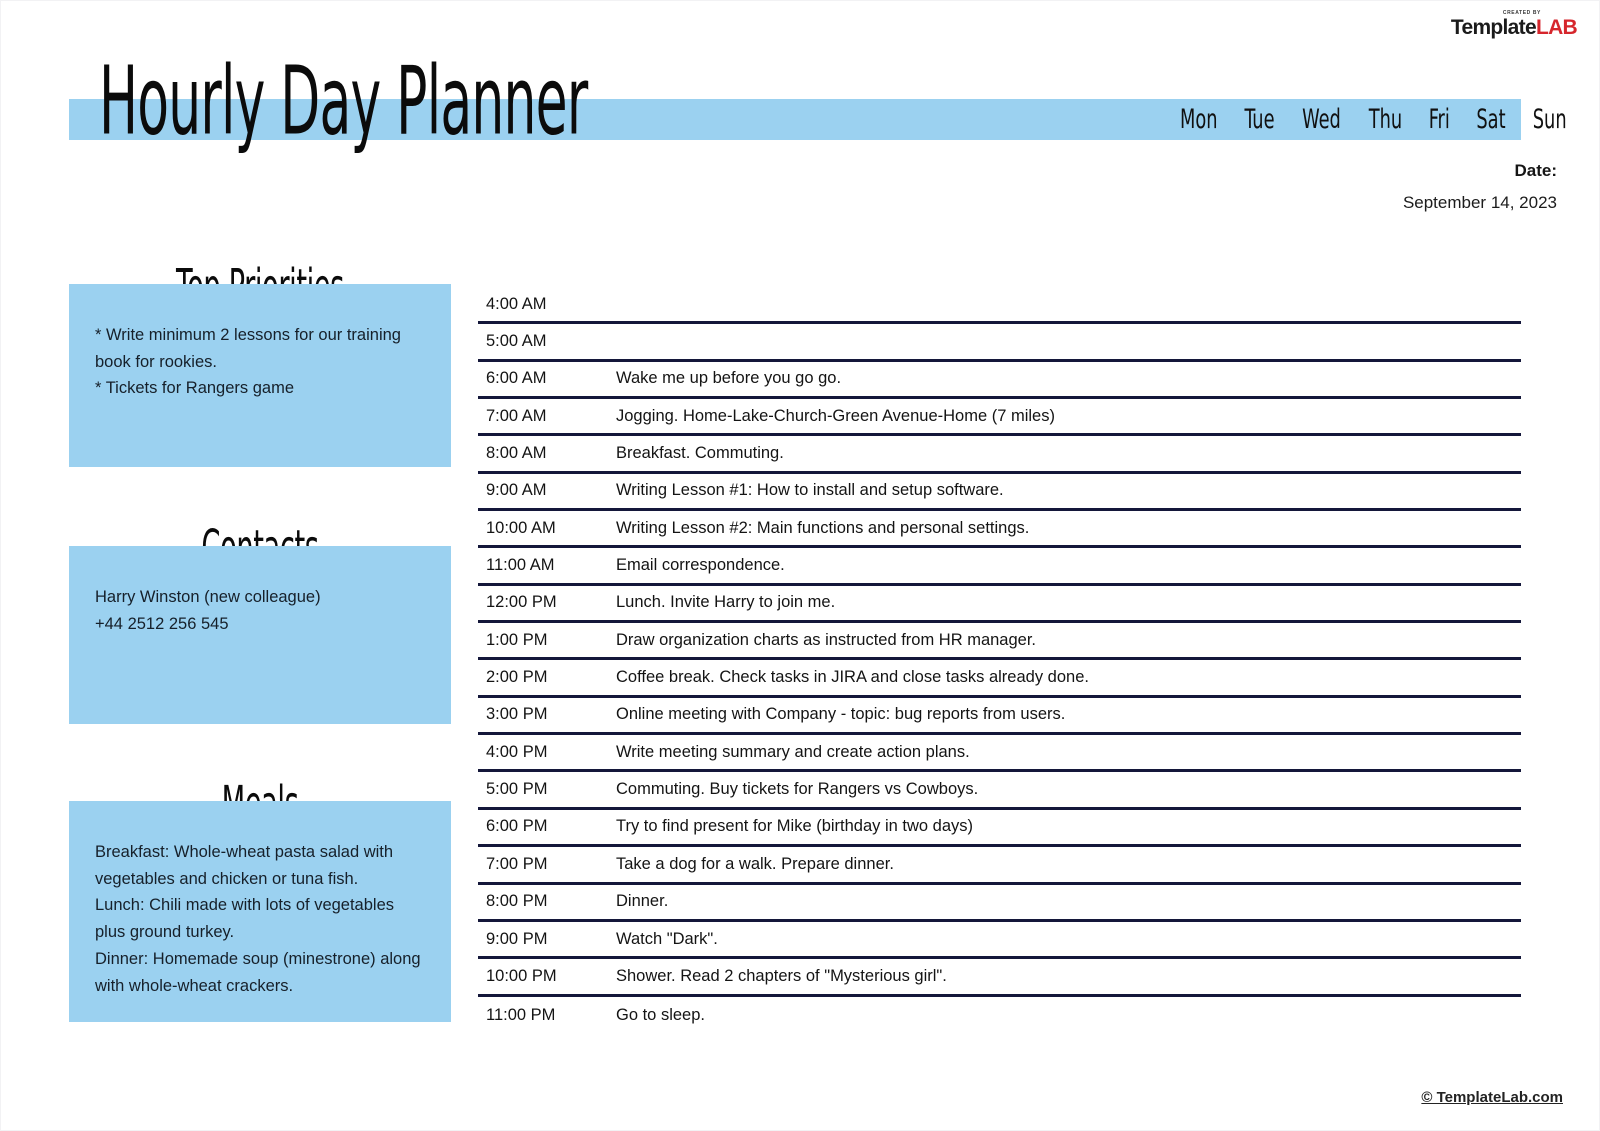 This screenshot has height=1131, width=1600. I want to click on weekday-tue: Tue, so click(1260, 120).